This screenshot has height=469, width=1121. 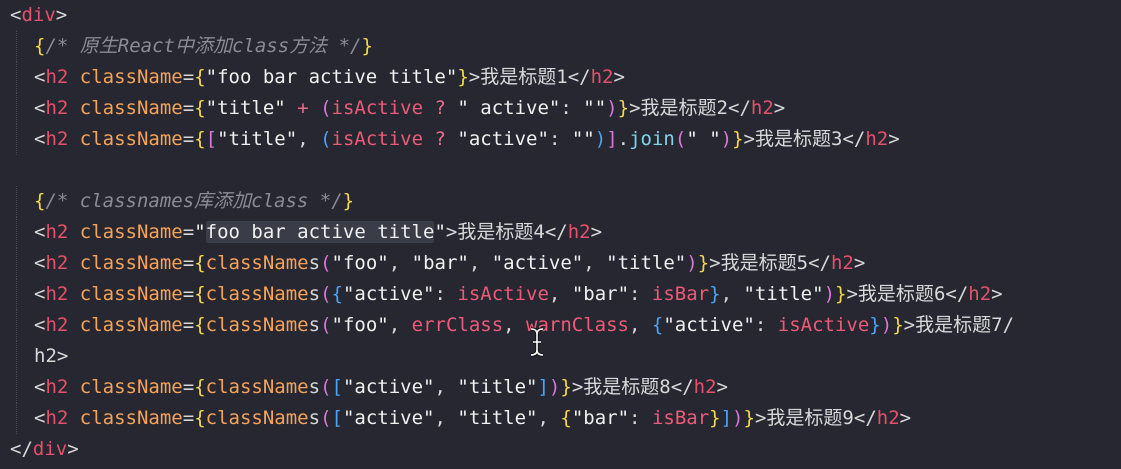 What do you see at coordinates (537, 342) in the screenshot?
I see `text-cursor-icon` at bounding box center [537, 342].